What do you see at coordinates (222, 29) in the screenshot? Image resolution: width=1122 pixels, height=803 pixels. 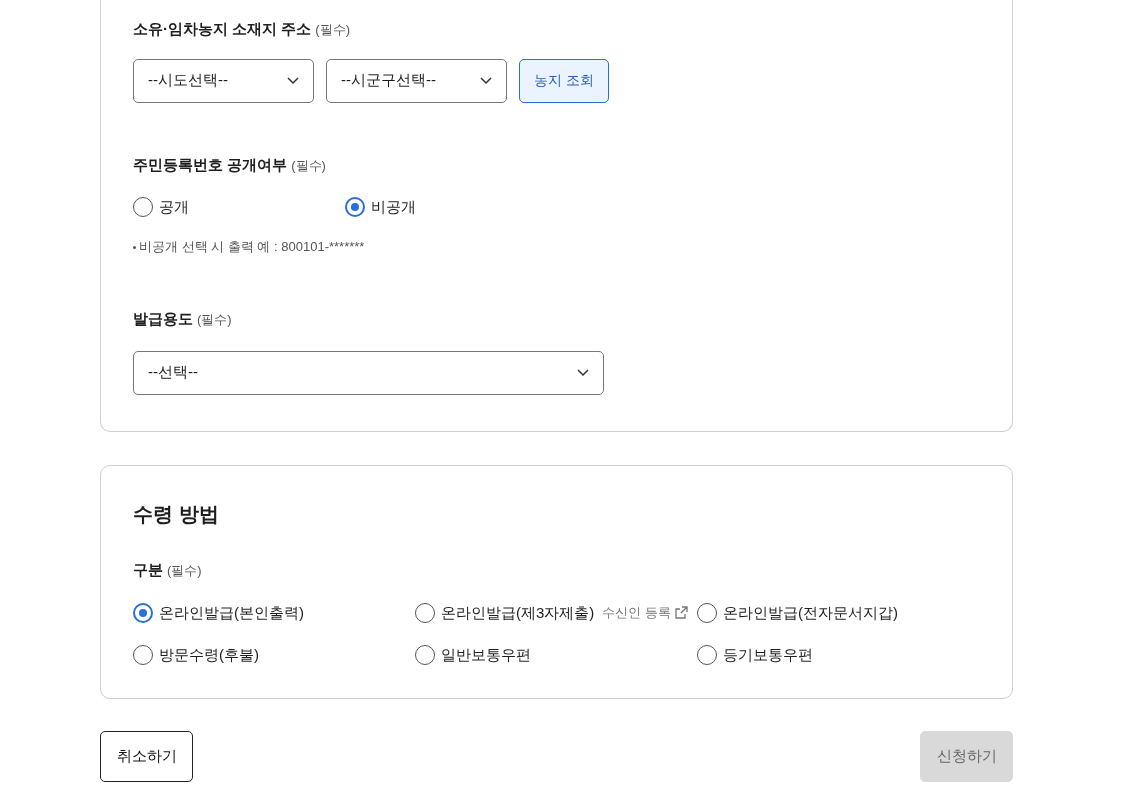 I see `field-label: 소유·임차농지 소재지 주소` at bounding box center [222, 29].